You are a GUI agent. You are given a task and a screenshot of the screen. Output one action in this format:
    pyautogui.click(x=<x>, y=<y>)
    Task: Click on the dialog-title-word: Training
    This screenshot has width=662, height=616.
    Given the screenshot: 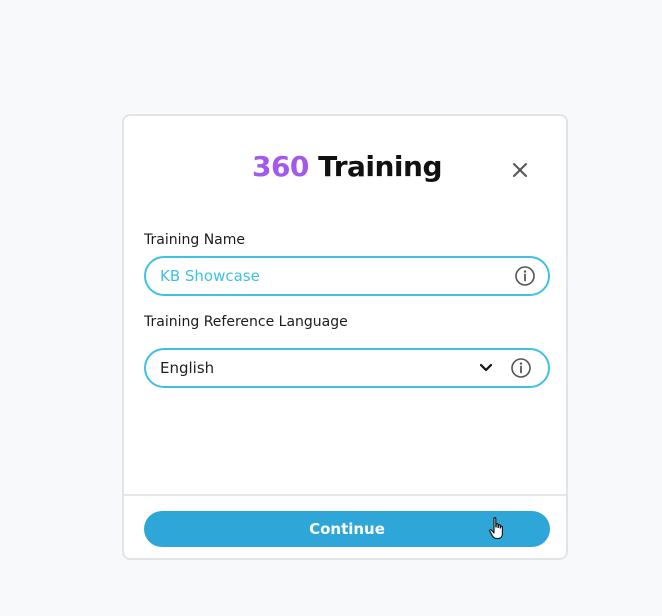 What is the action you would take?
    pyautogui.click(x=380, y=166)
    